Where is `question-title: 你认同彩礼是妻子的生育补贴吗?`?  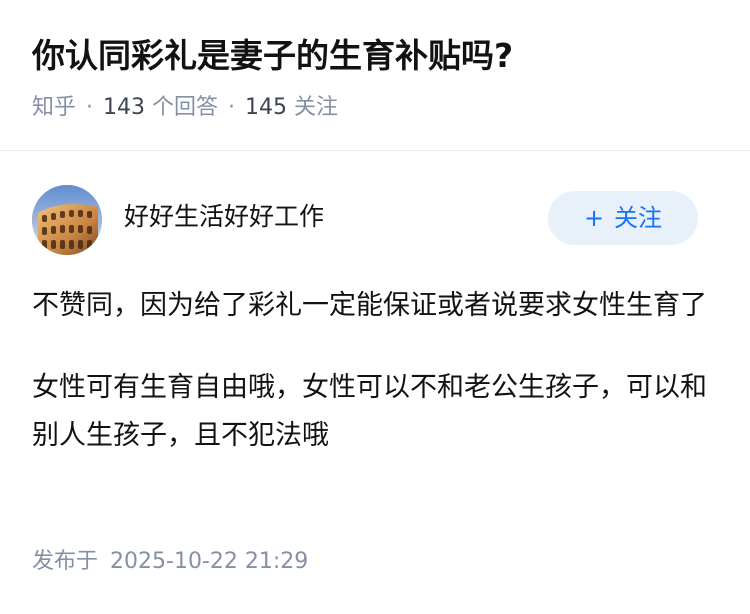 question-title: 你认同彩礼是妻子的生育补贴吗? is located at coordinates (377, 56).